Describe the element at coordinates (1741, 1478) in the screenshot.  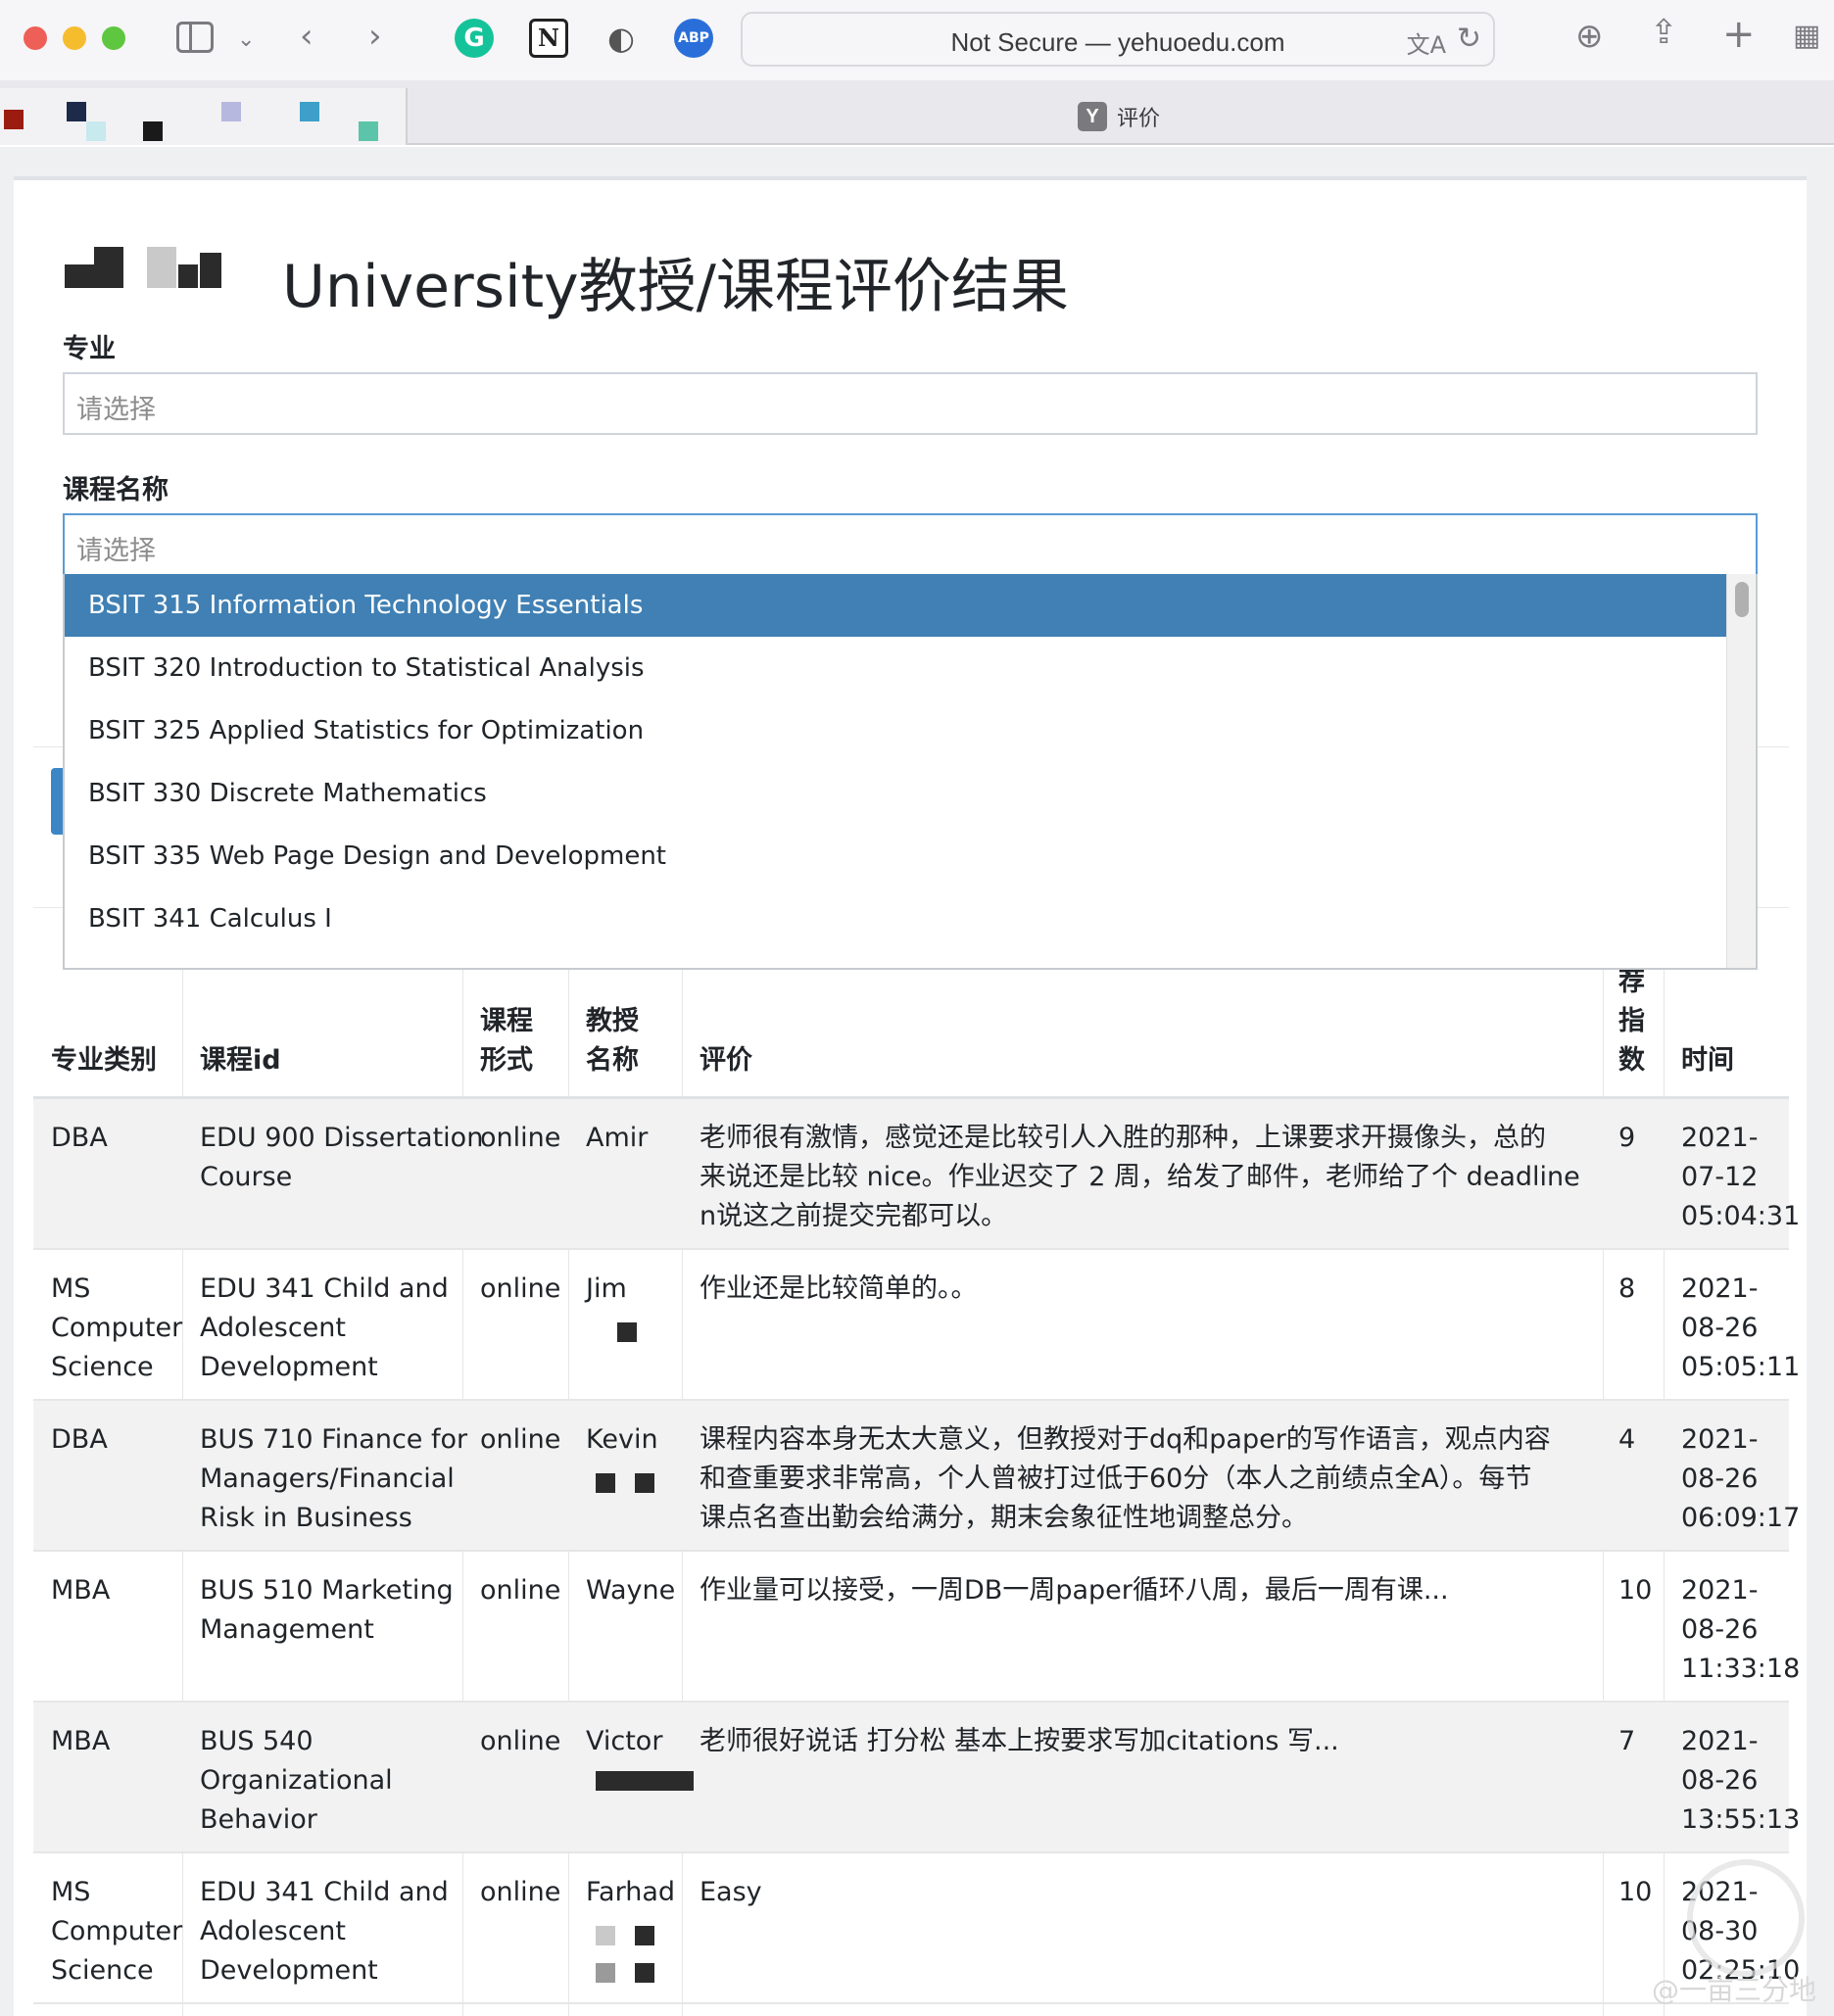
I see `cell-time: 2021- 08-26 06:09:17` at that location.